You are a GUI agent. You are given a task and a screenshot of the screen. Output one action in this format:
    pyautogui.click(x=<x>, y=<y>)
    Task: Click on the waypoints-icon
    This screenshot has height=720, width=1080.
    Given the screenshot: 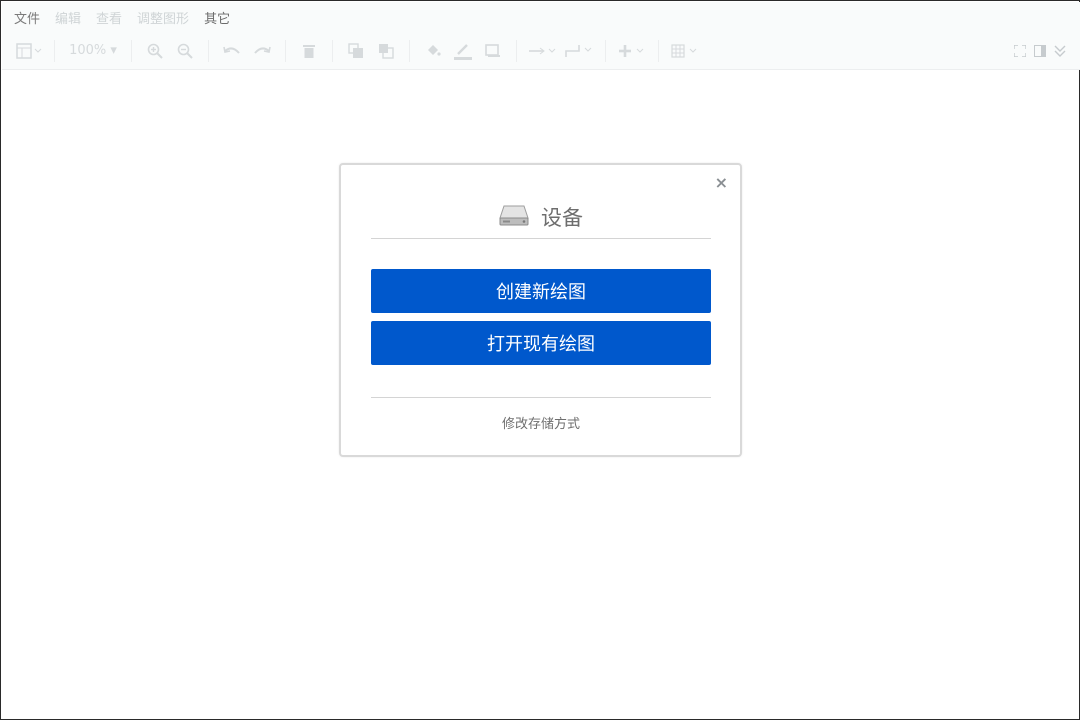 What is the action you would take?
    pyautogui.click(x=579, y=51)
    